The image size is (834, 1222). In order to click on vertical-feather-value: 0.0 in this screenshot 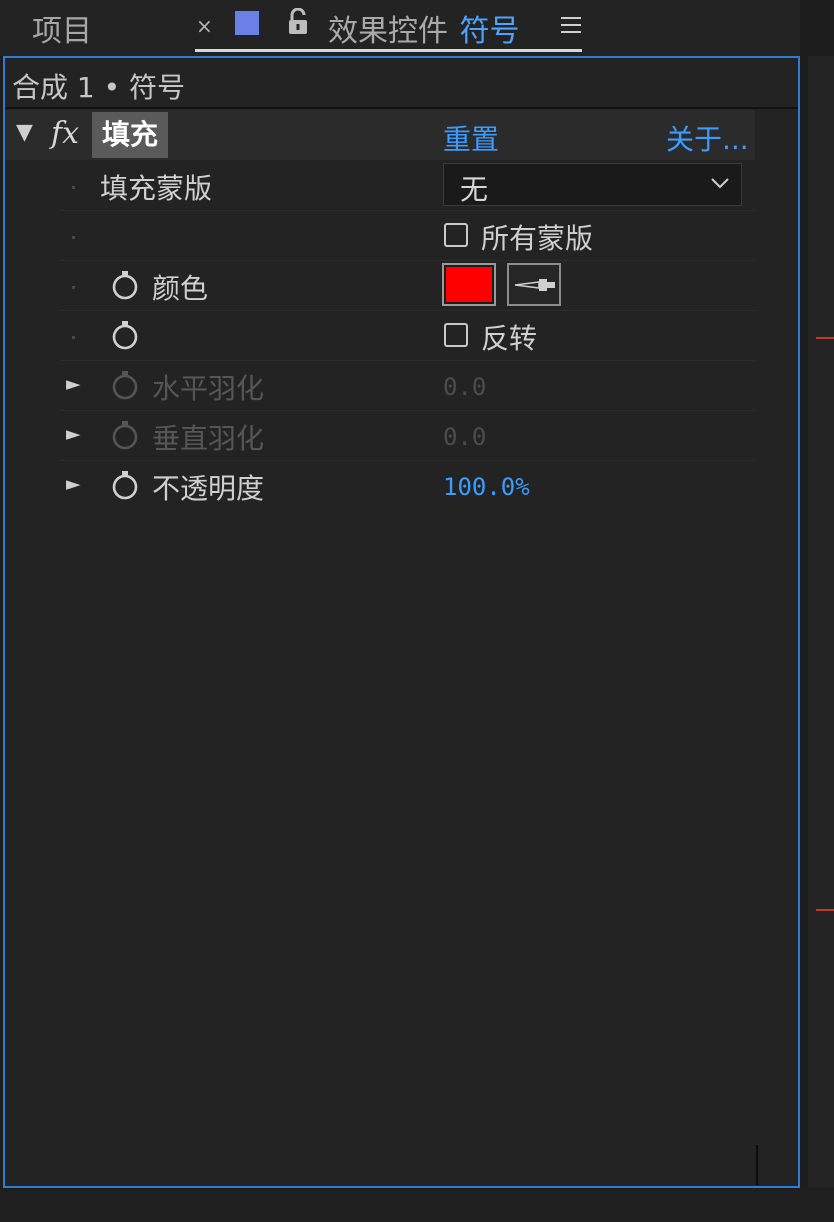, I will do `click(465, 437)`.